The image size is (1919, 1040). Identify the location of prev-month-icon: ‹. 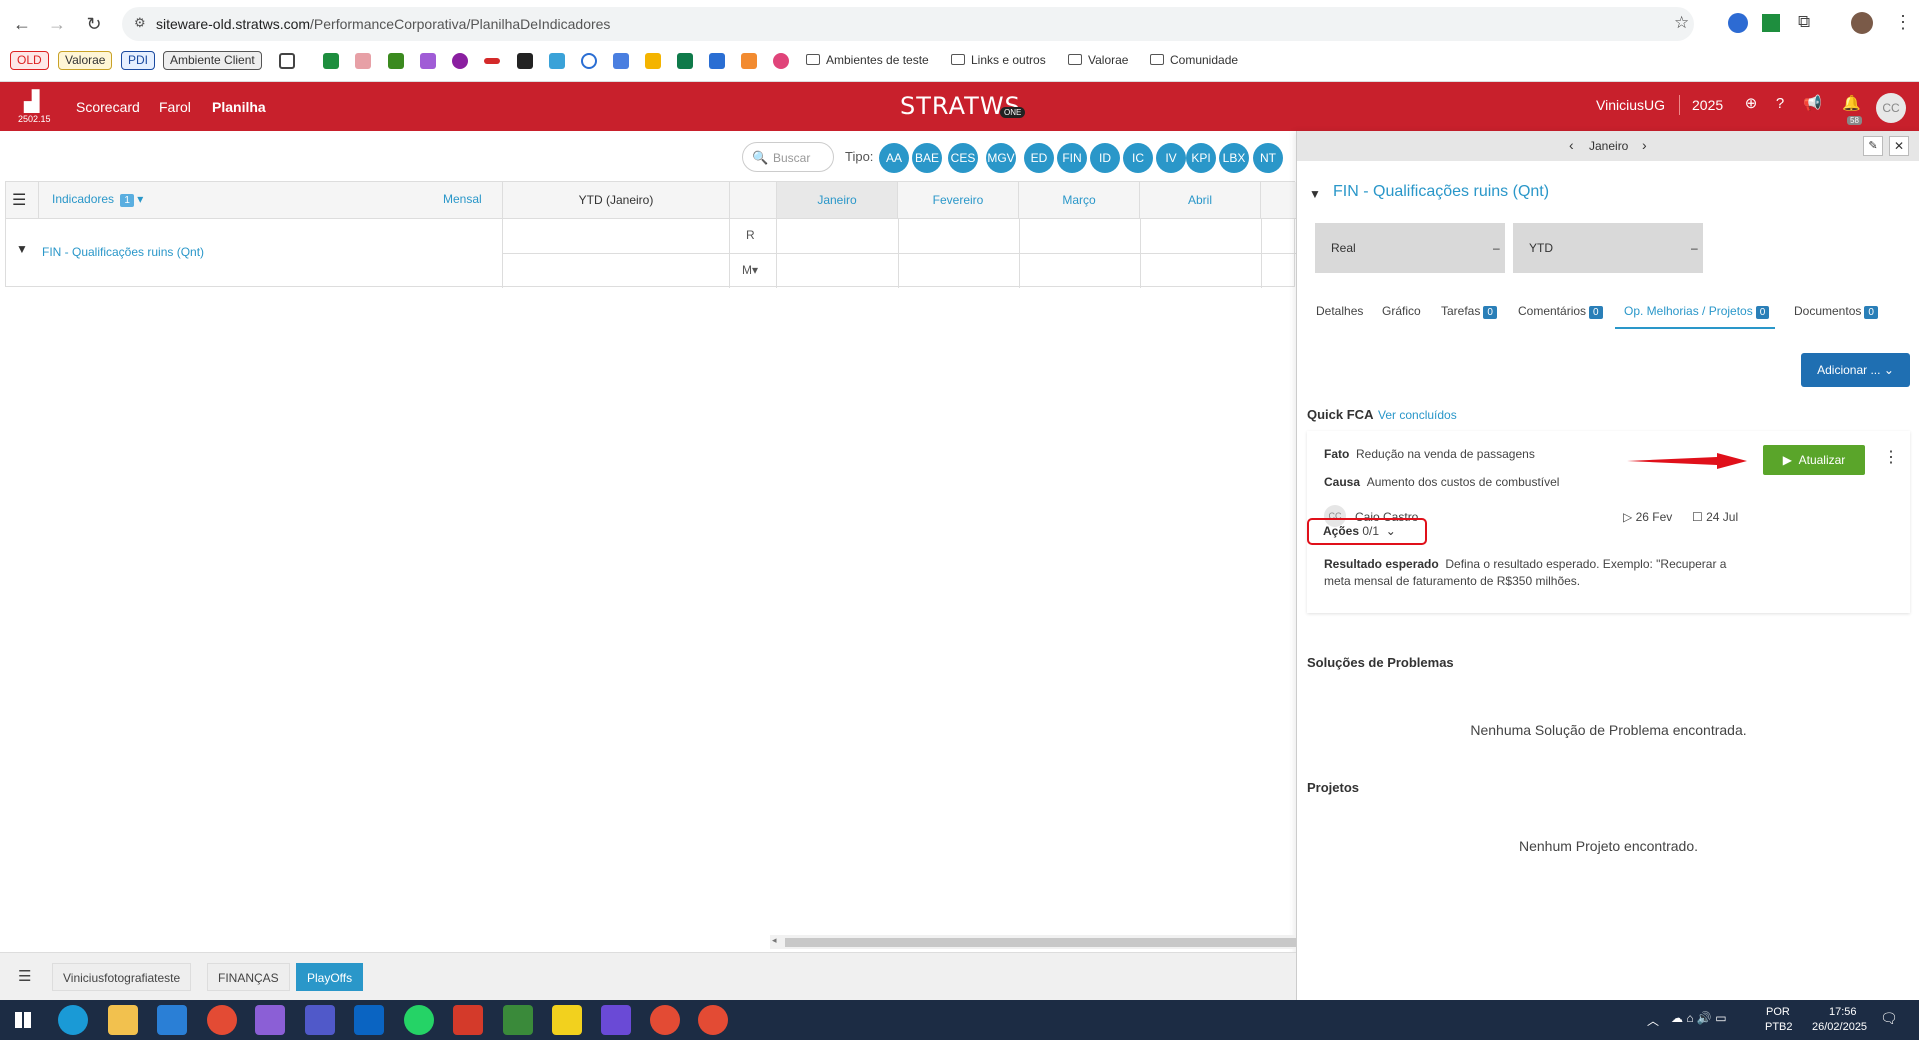
(1571, 145).